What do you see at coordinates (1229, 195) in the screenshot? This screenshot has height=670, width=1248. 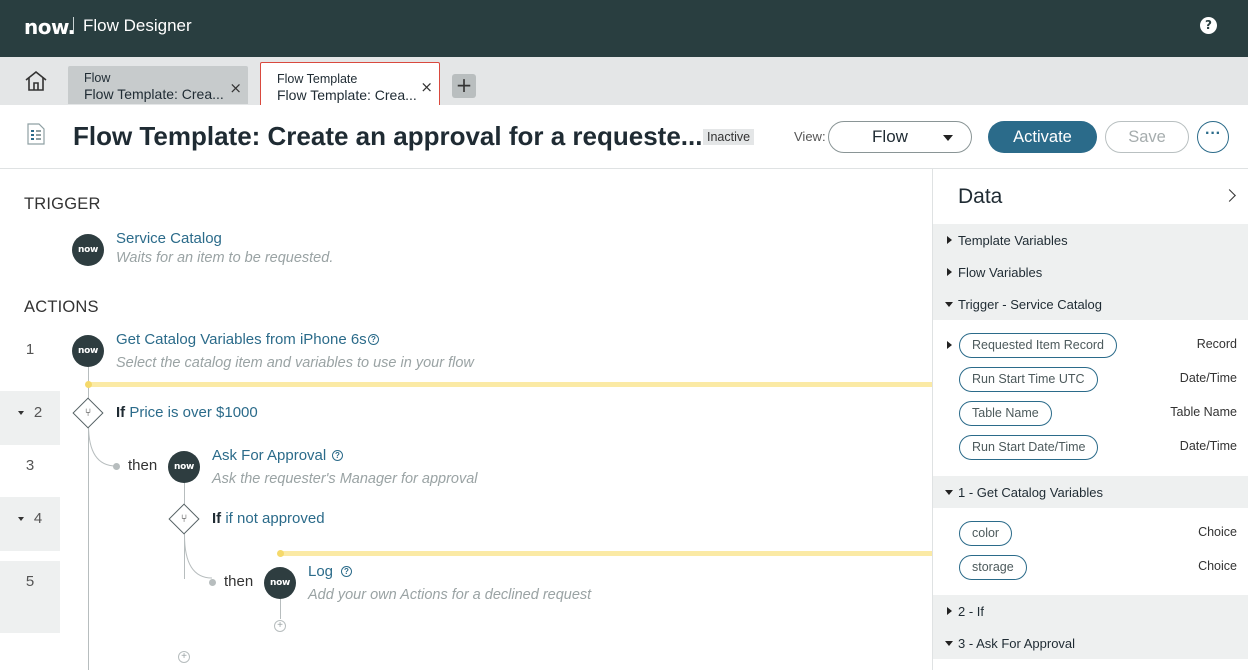 I see `chevron-right-icon` at bounding box center [1229, 195].